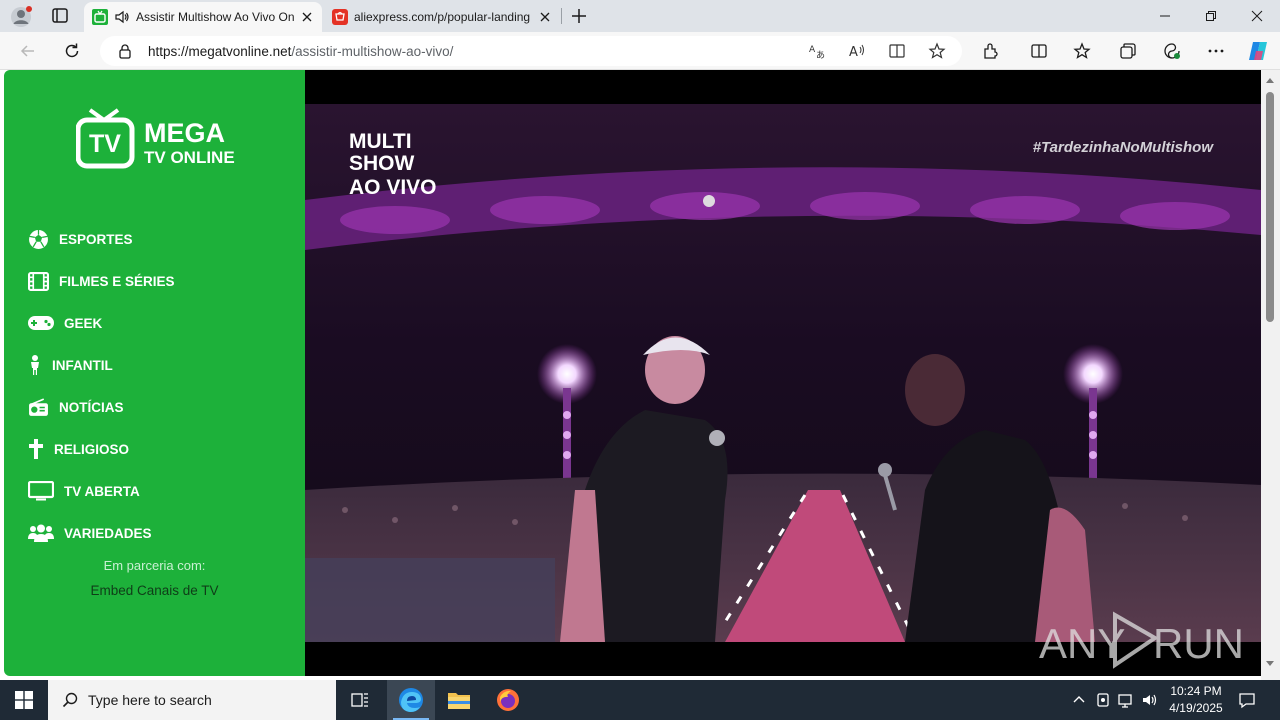 Image resolution: width=1280 pixels, height=720 pixels. I want to click on minimize-icon, so click(1165, 16).